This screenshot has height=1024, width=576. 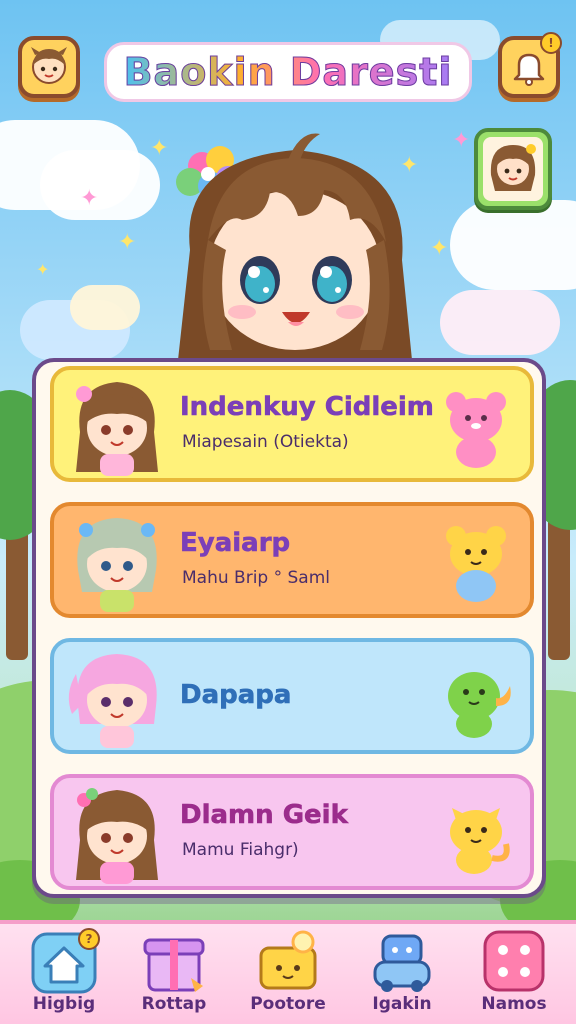 What do you see at coordinates (64, 976) in the screenshot?
I see `nav-item-higbig: ? Higbig` at bounding box center [64, 976].